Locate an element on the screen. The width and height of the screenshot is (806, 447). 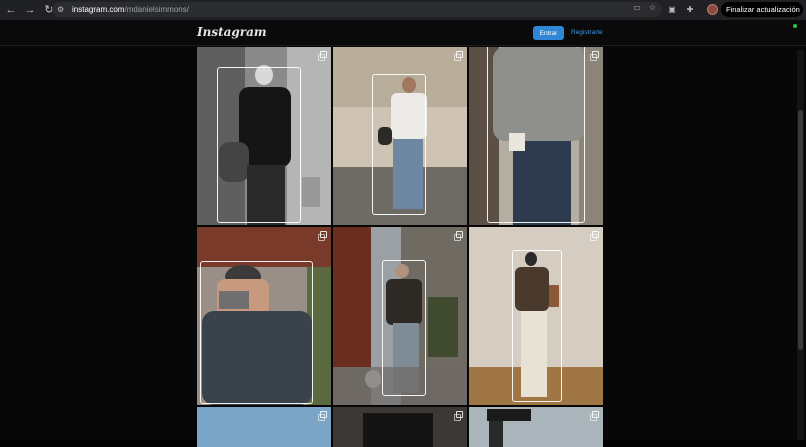
tune-icon: ⚙ is located at coordinates (63, 9).